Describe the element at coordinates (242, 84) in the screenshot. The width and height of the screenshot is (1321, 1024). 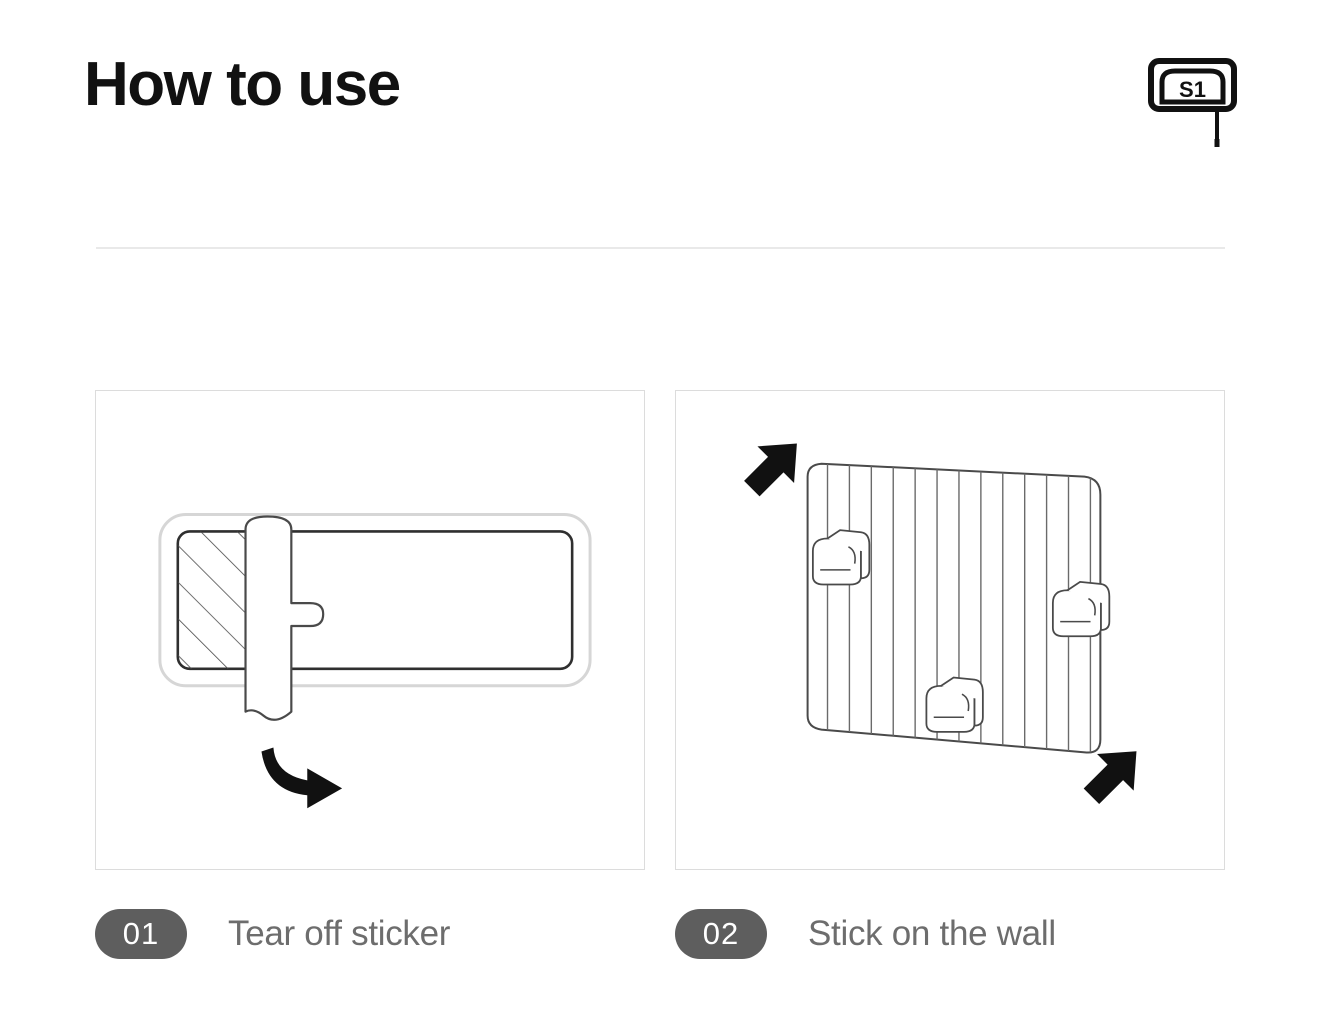
I see `page-title: How to use` at that location.